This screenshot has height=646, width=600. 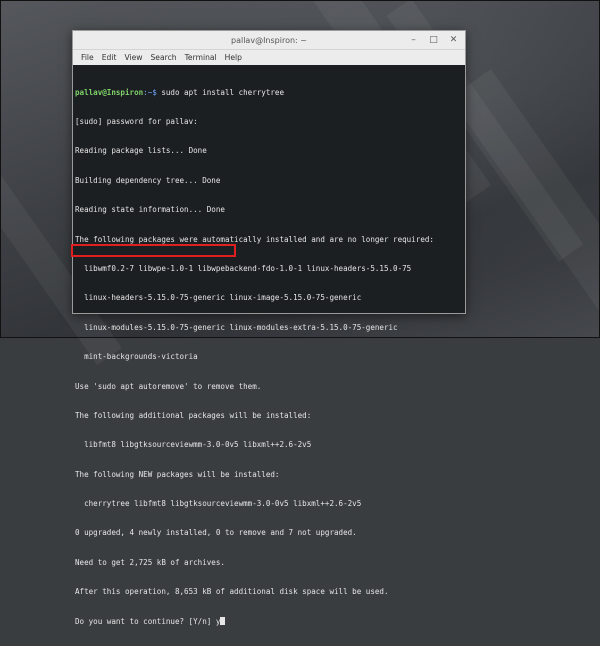 What do you see at coordinates (270, 621) in the screenshot?
I see `confirm-line: Do you want to continue? [Y/n] y` at bounding box center [270, 621].